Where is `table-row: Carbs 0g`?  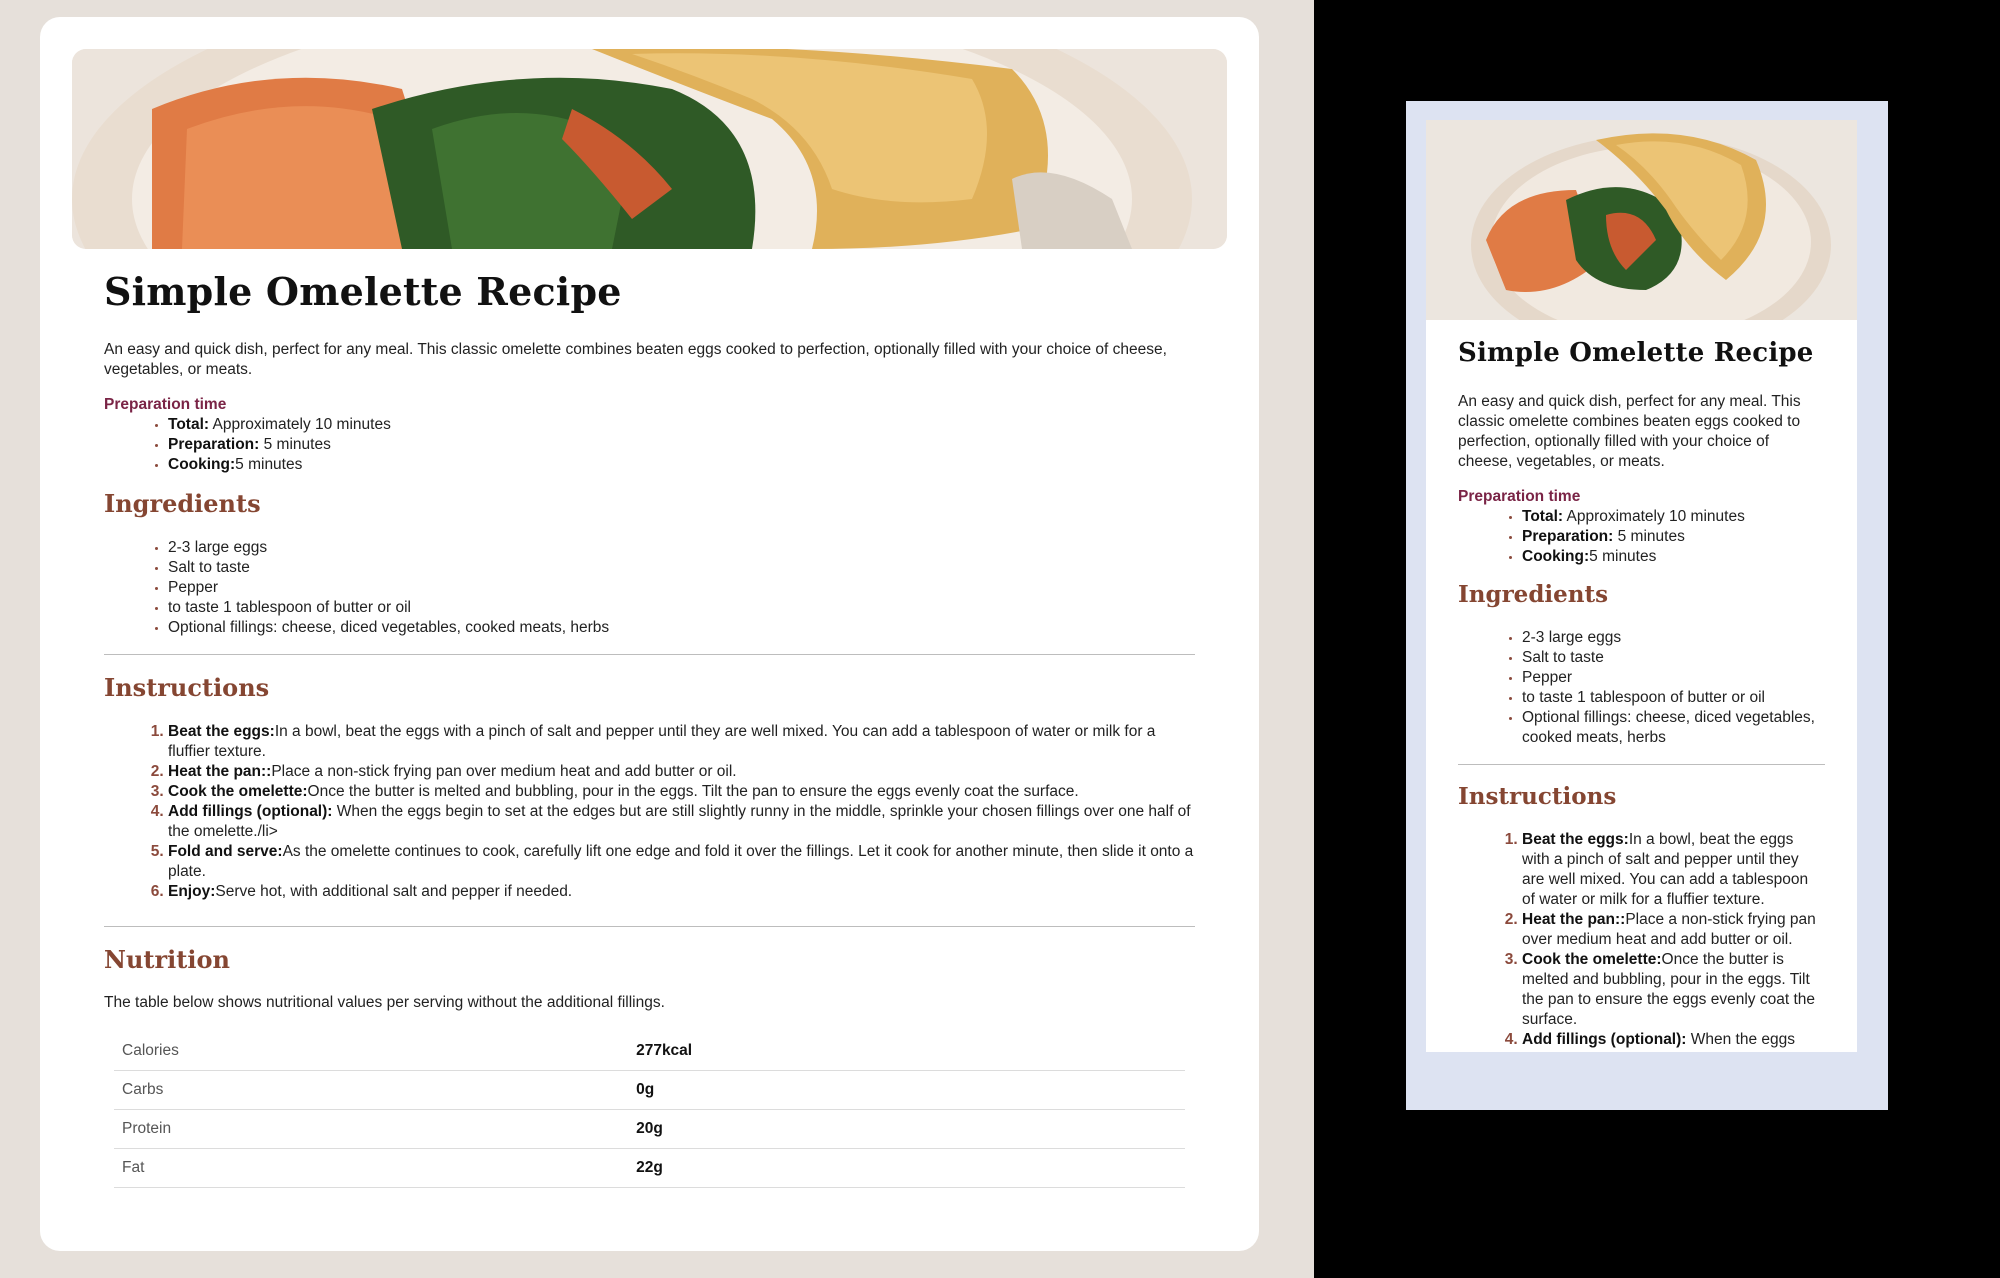
table-row: Carbs 0g is located at coordinates (649, 1090).